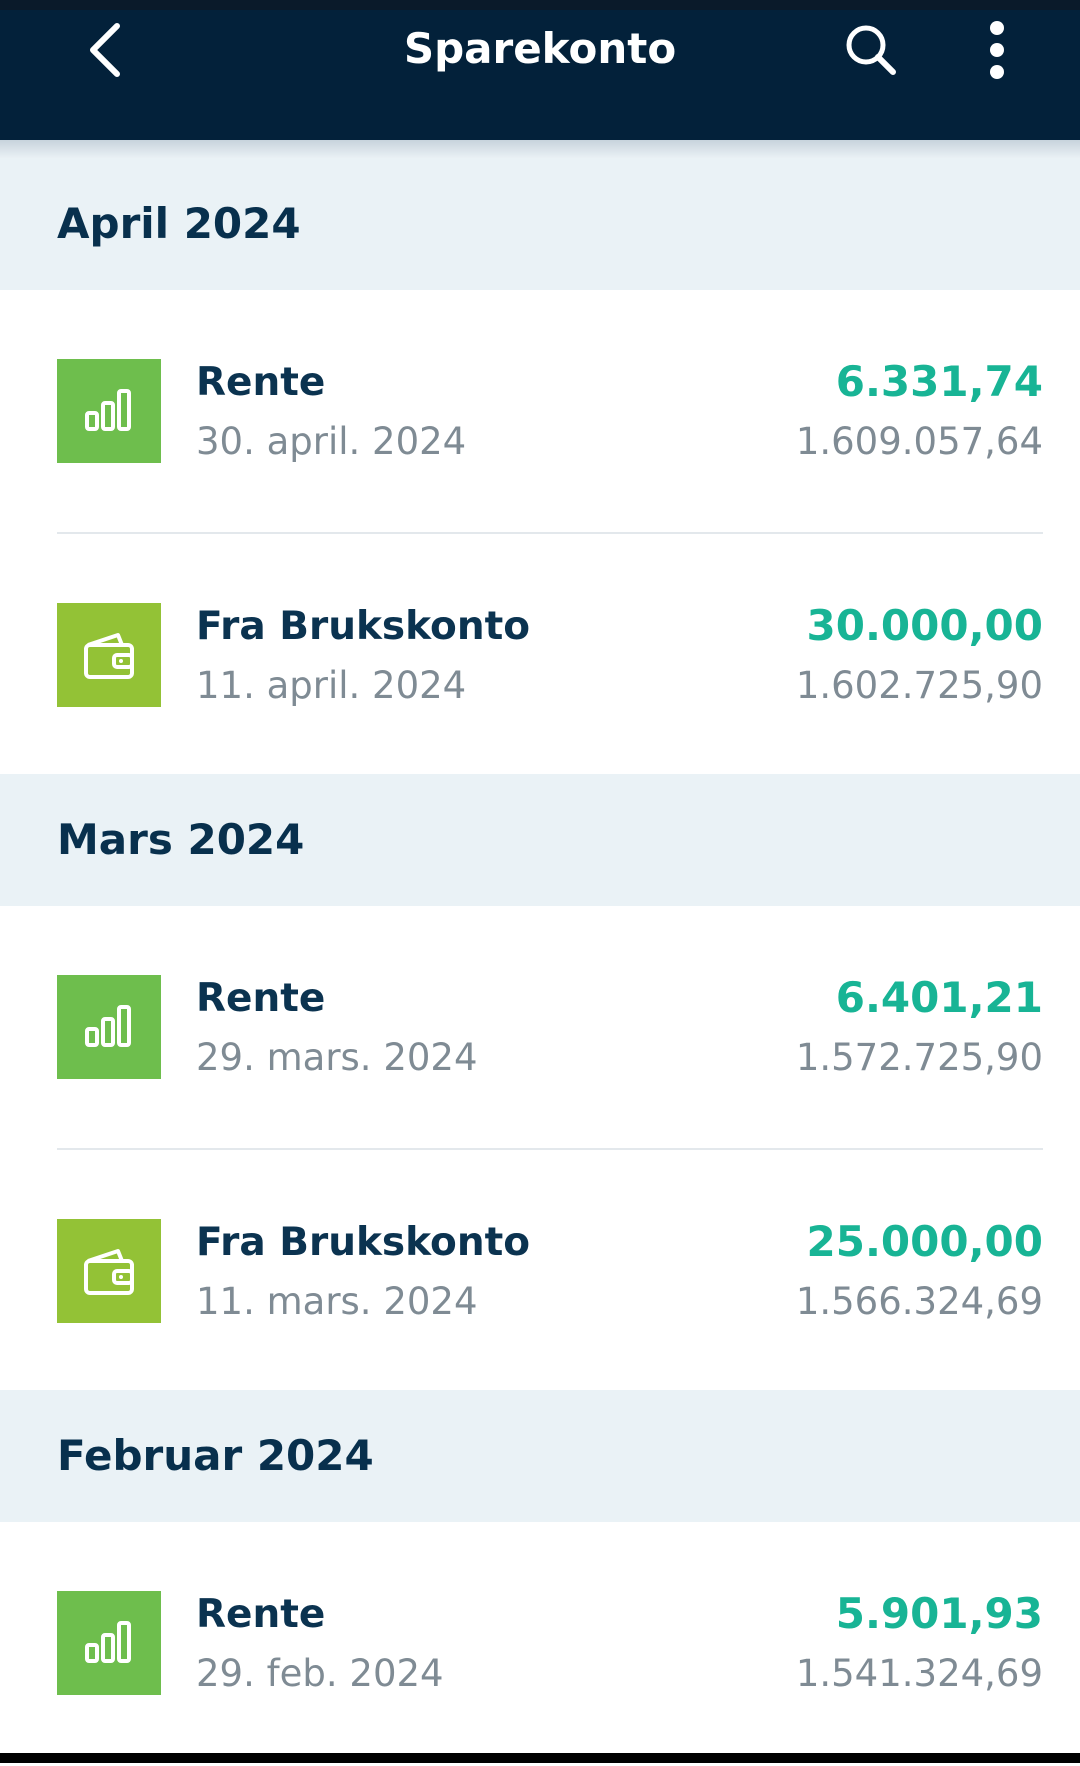 Image resolution: width=1080 pixels, height=1766 pixels. What do you see at coordinates (939, 381) in the screenshot?
I see `transaction-amount: 6.331,74` at bounding box center [939, 381].